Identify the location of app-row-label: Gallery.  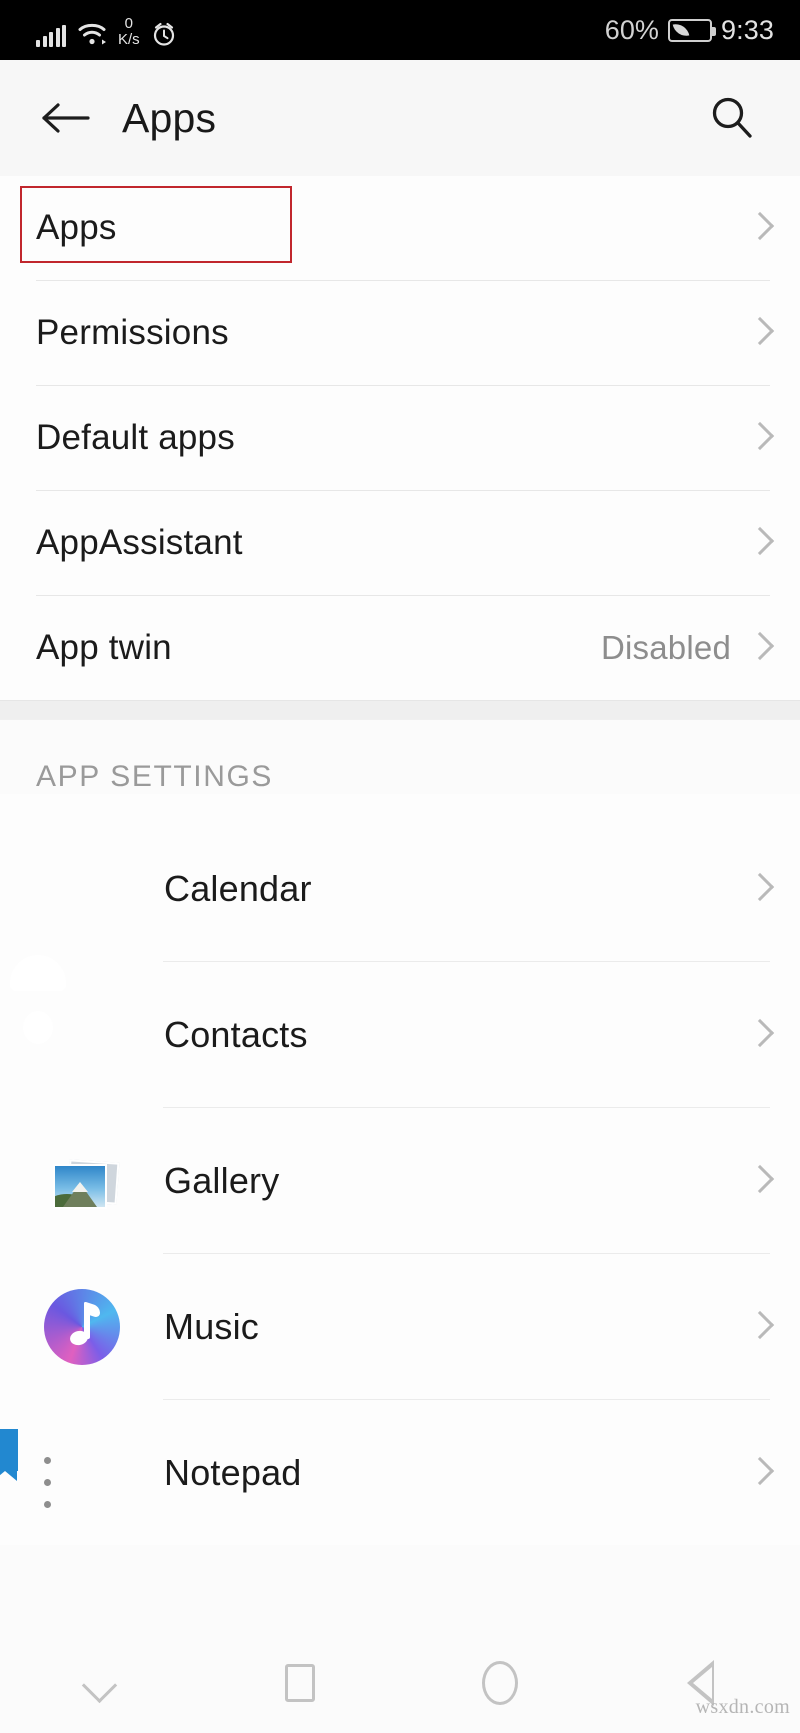
(222, 1180).